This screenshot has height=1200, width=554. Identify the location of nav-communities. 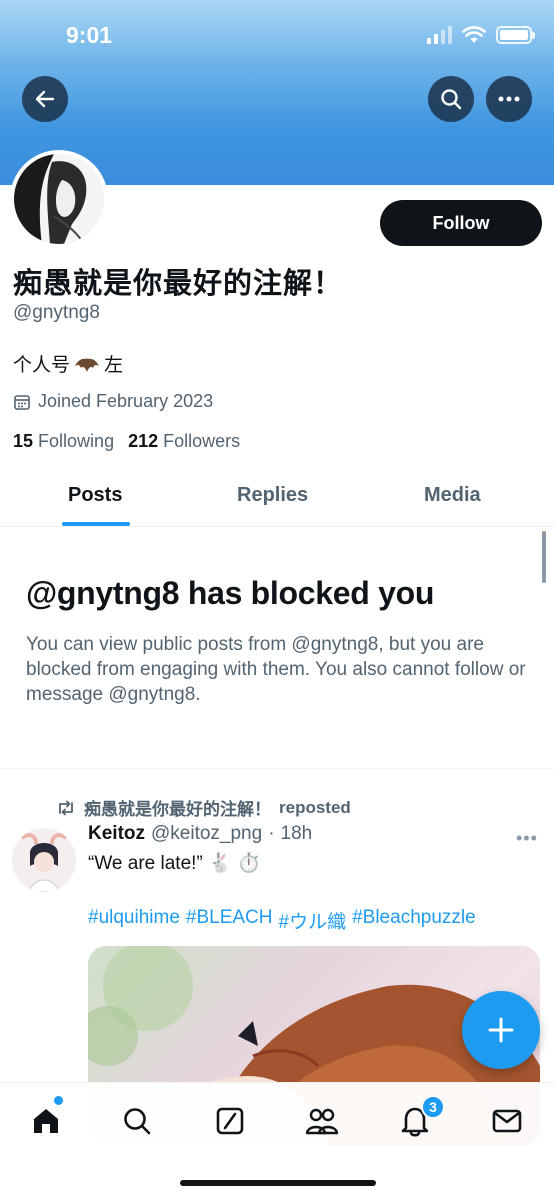
(322, 1121).